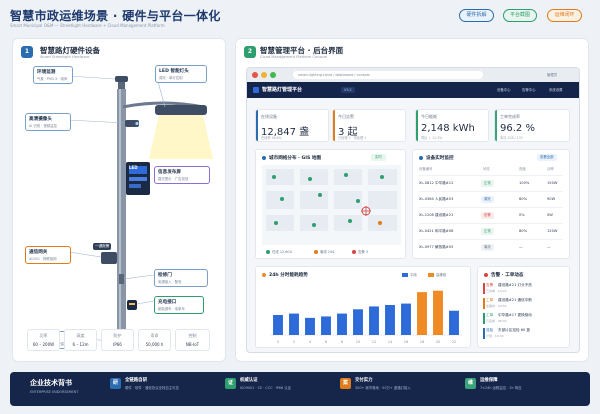 This screenshot has width=600, height=414. Describe the element at coordinates (310, 342) in the screenshot. I see `x-tick-label: 4` at that location.